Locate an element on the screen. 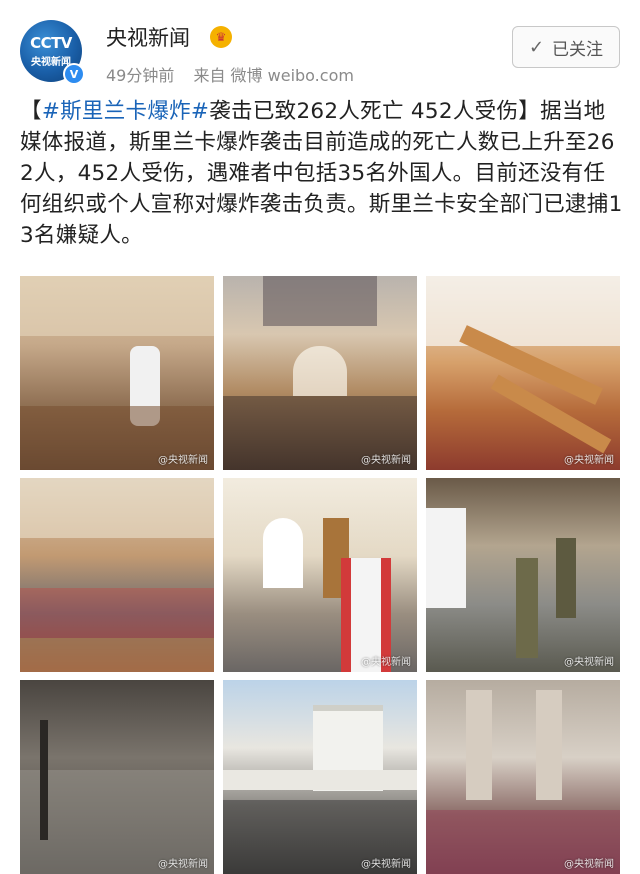 Image resolution: width=640 pixels, height=874 pixels. hashtag-link: #斯里兰卡爆炸# is located at coordinates (125, 111).